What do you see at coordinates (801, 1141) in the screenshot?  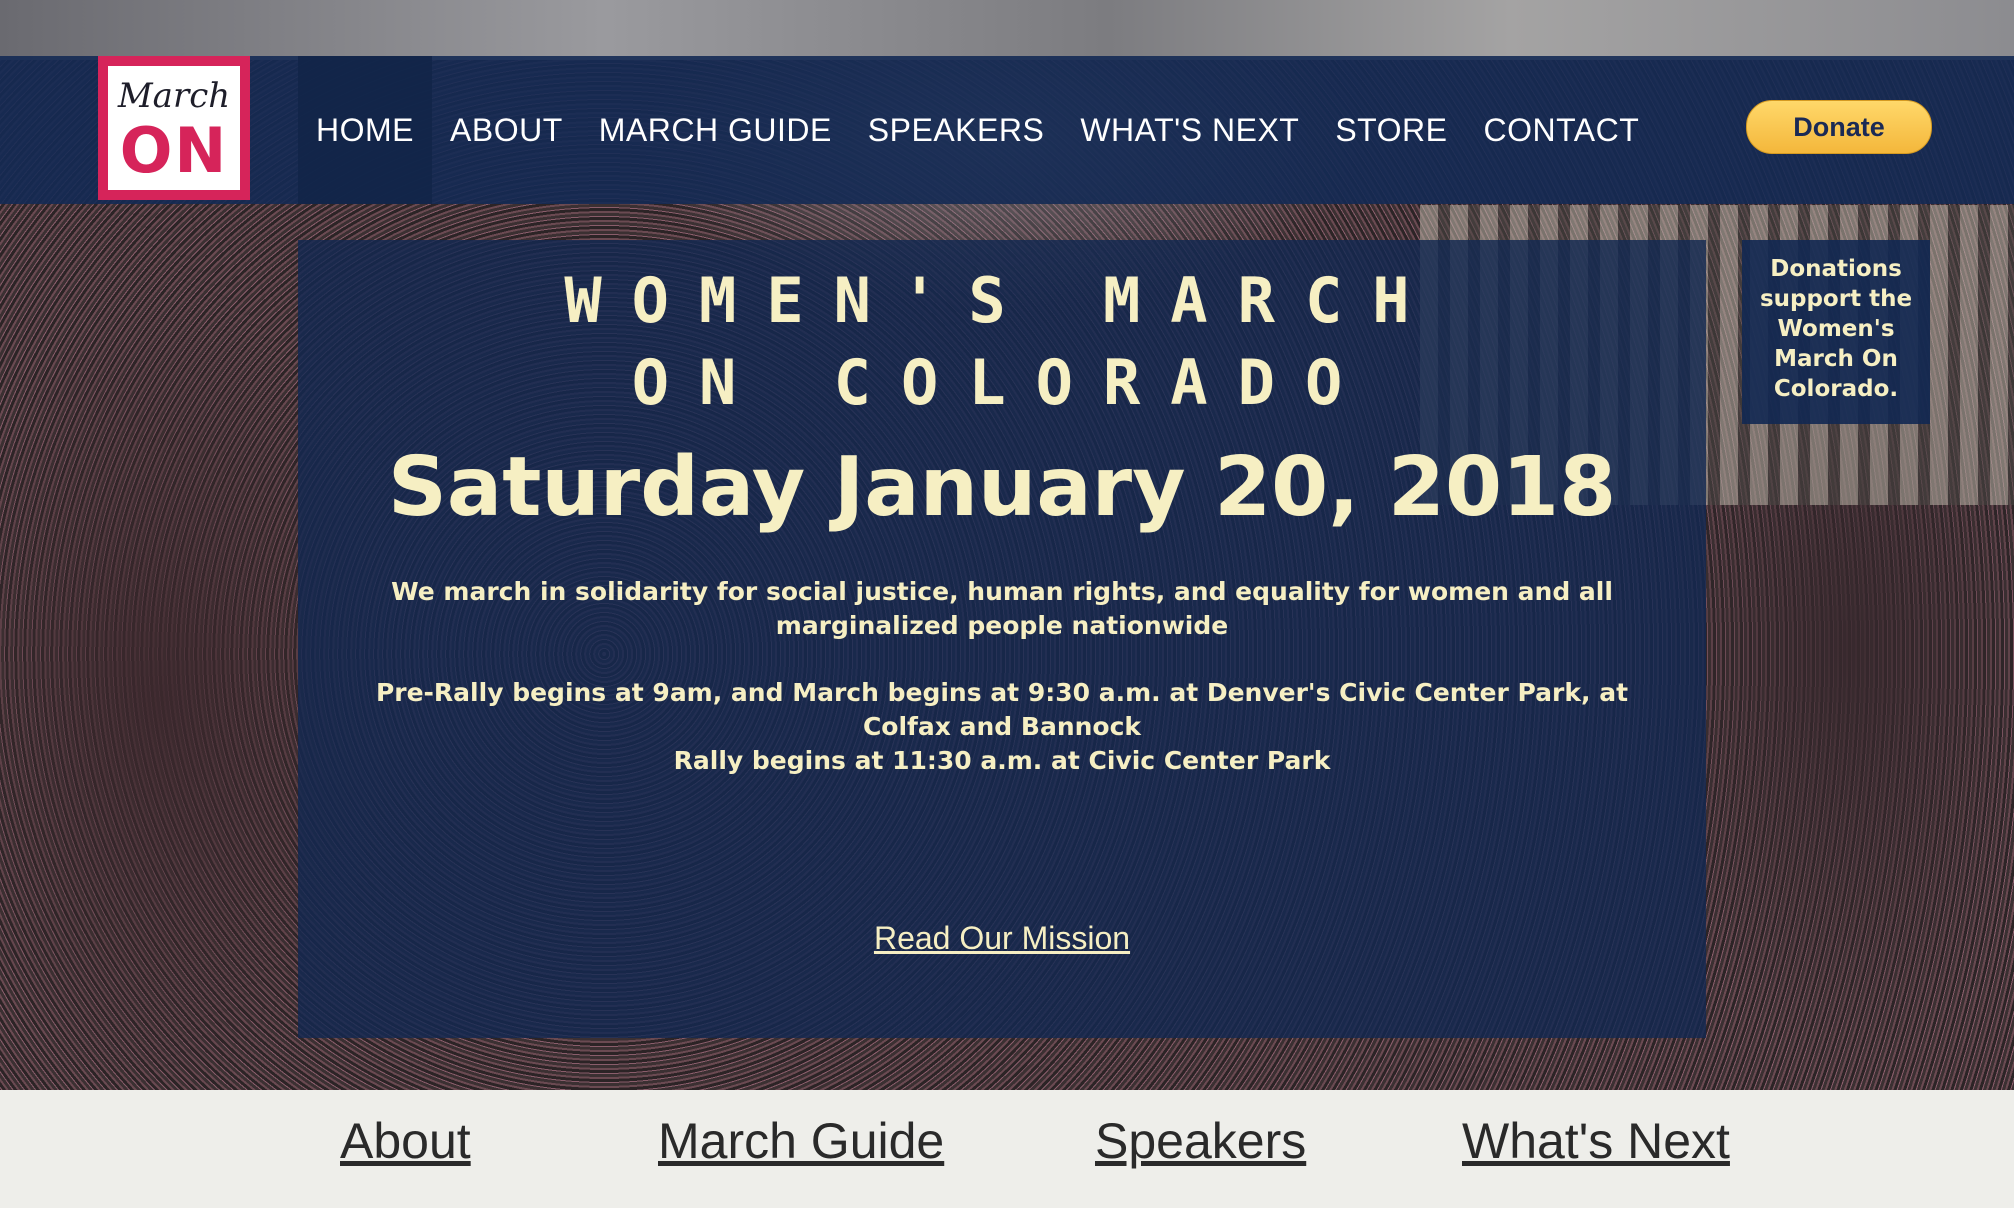 I see `footer-link-march-guide: March Guide` at bounding box center [801, 1141].